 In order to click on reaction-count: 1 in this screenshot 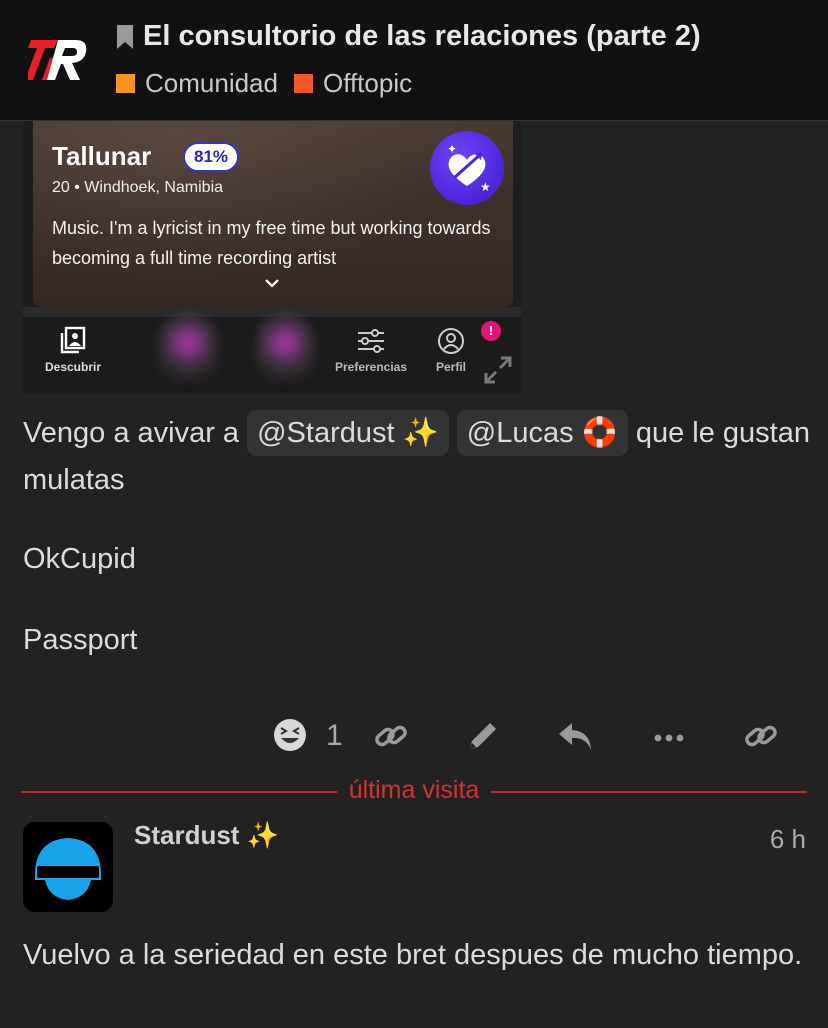, I will do `click(334, 736)`.